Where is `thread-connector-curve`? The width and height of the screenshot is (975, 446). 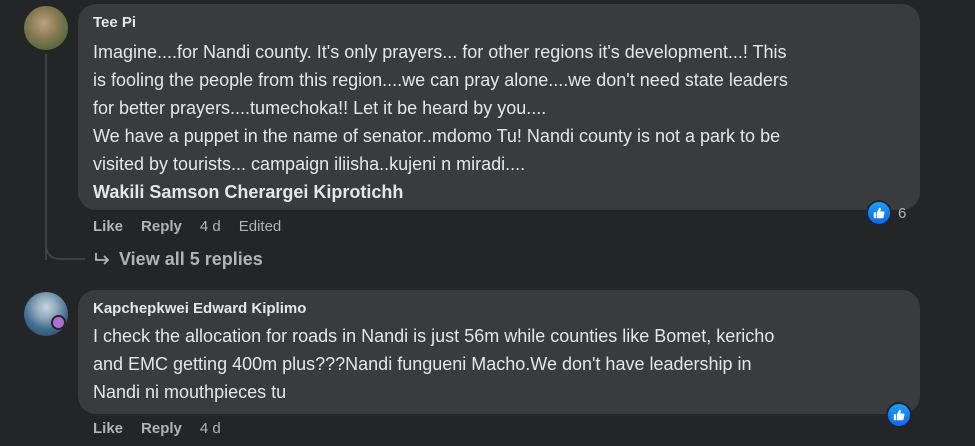
thread-connector-curve is located at coordinates (65, 249).